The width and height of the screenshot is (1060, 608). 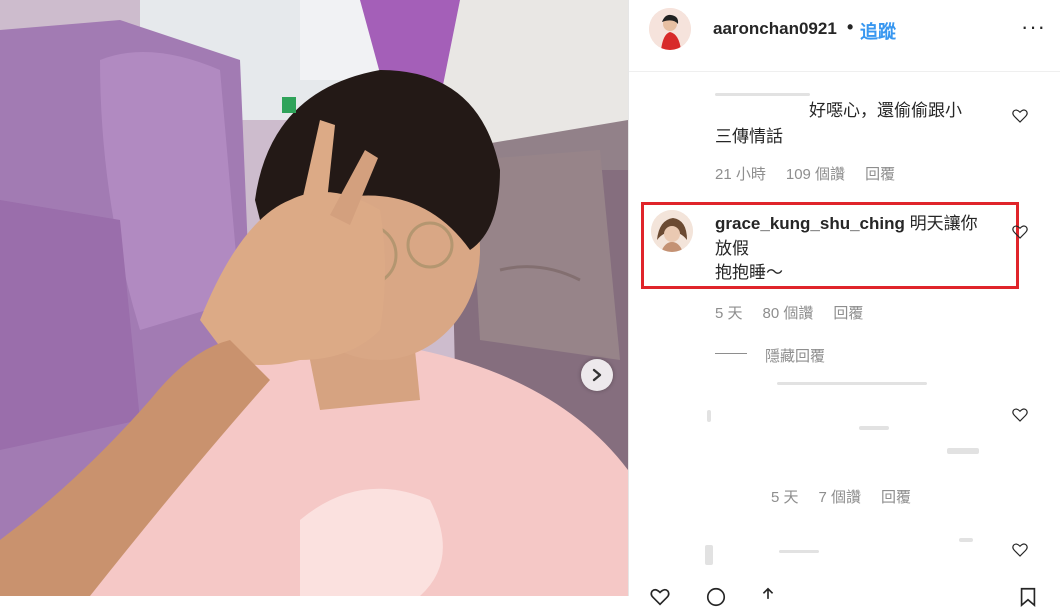 I want to click on comment-icon, so click(x=716, y=597).